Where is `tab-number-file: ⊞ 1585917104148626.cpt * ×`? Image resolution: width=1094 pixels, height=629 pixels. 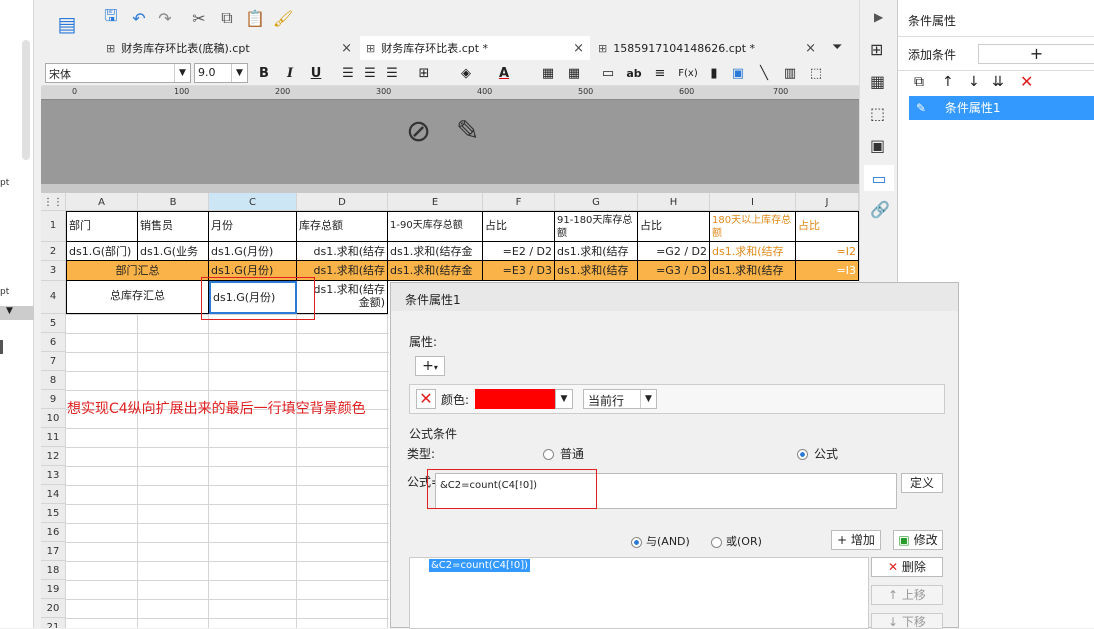
tab-number-file: ⊞ 1585917104148626.cpt * × is located at coordinates (707, 48).